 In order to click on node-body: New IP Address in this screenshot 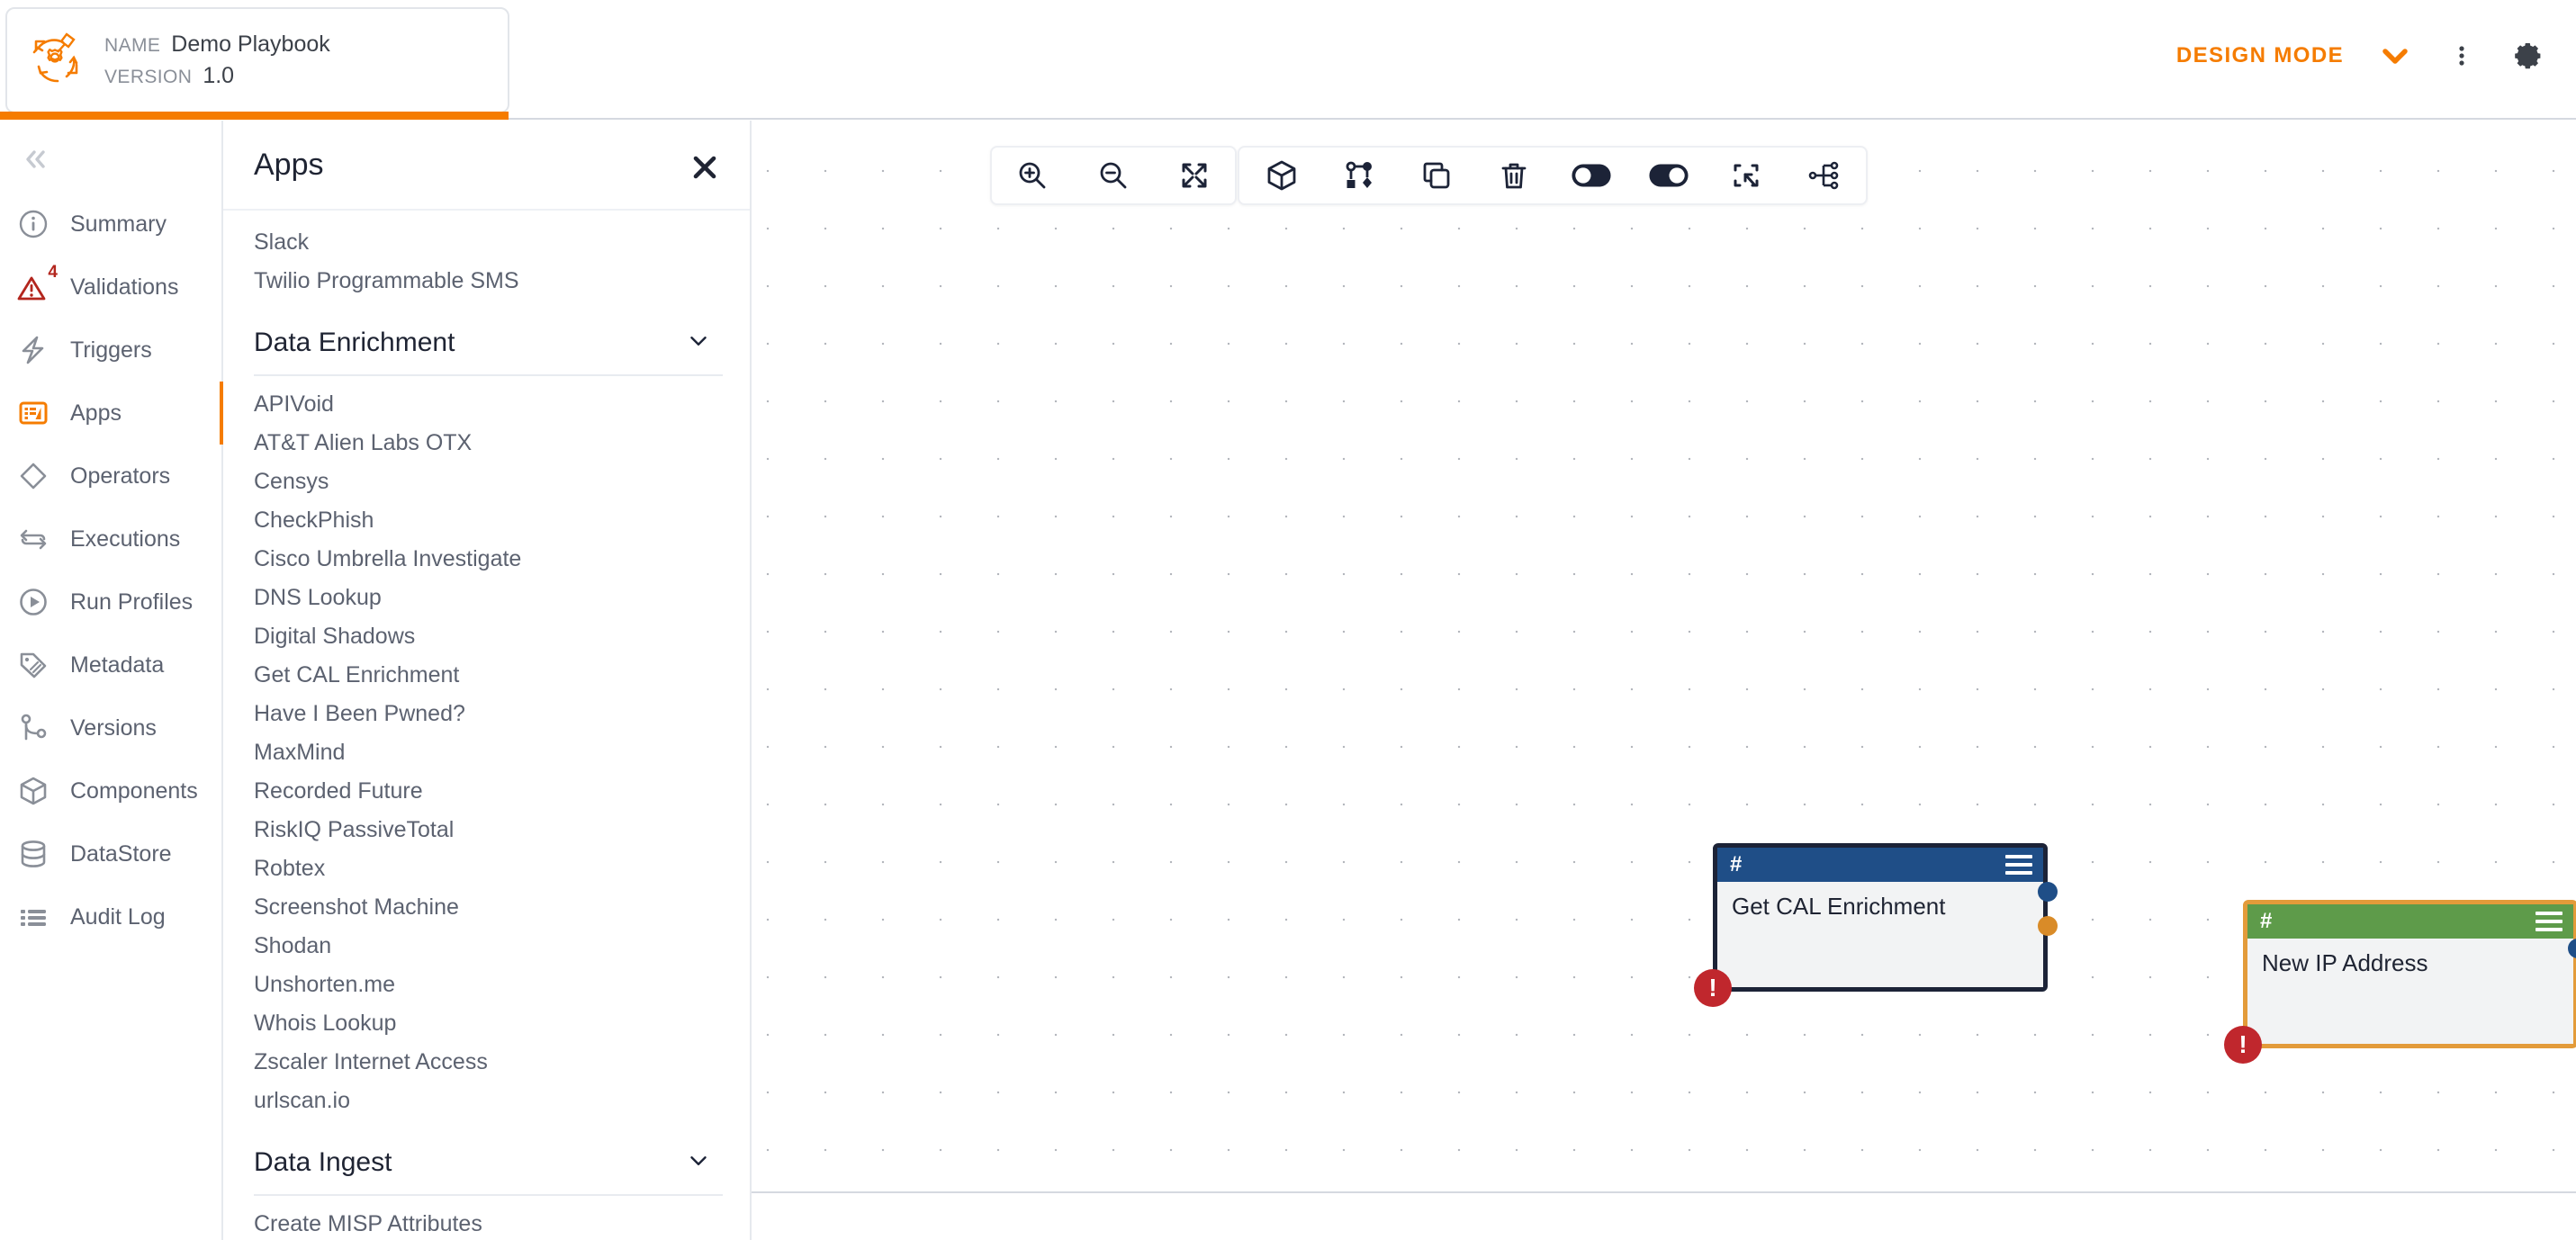, I will do `click(2410, 992)`.